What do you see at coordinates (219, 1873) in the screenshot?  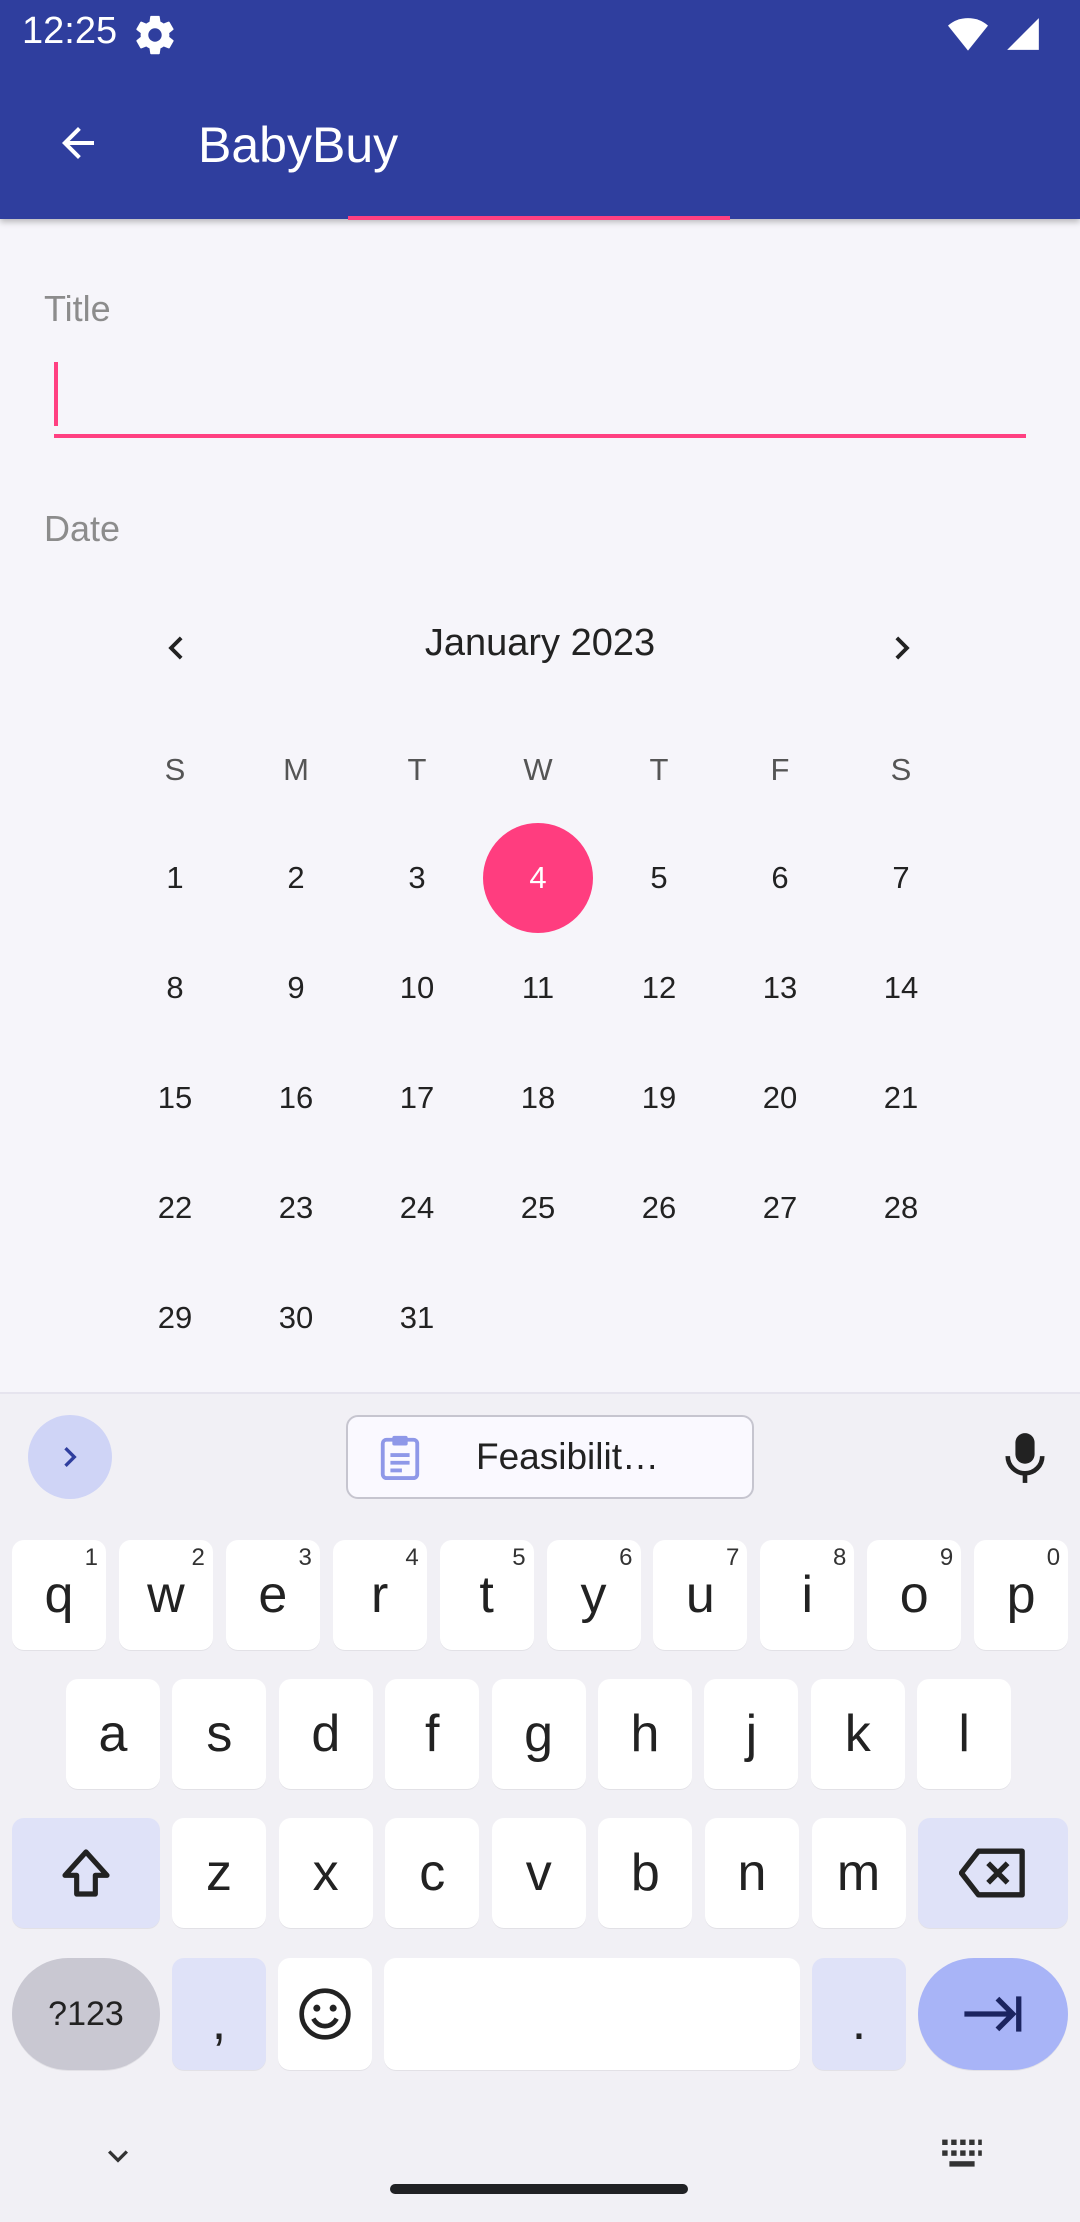 I see `key-z: z` at bounding box center [219, 1873].